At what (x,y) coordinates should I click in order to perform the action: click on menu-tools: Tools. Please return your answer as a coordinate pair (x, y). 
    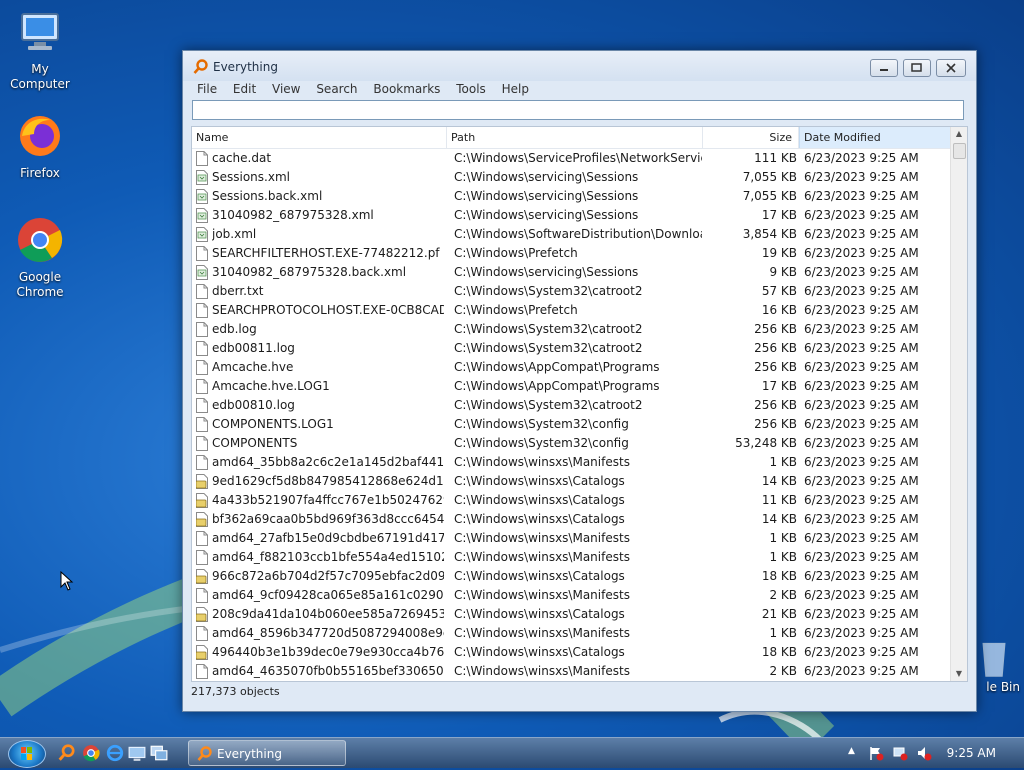
    Looking at the image, I should click on (471, 89).